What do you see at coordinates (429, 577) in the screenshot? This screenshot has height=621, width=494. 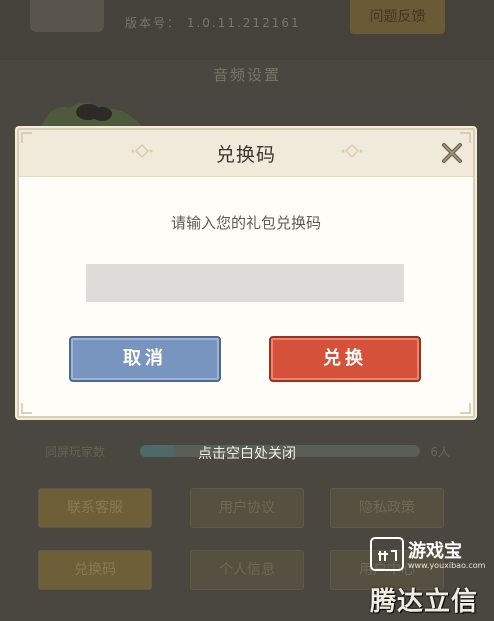 I see `watermark: 游戏宝 www.youxibao.com 腾达立信` at bounding box center [429, 577].